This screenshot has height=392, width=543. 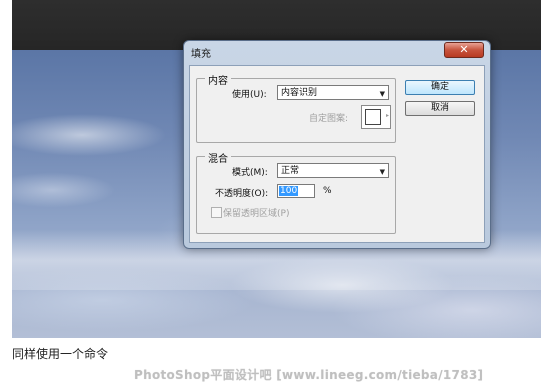 I want to click on blend-group: 混合 模式(M): 正常 ▼ 不透明度(O): 100 % 保留透明区域(P), so click(x=296, y=192).